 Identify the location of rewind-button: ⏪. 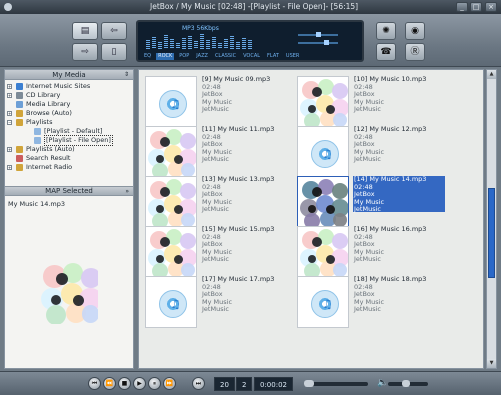
(109, 383).